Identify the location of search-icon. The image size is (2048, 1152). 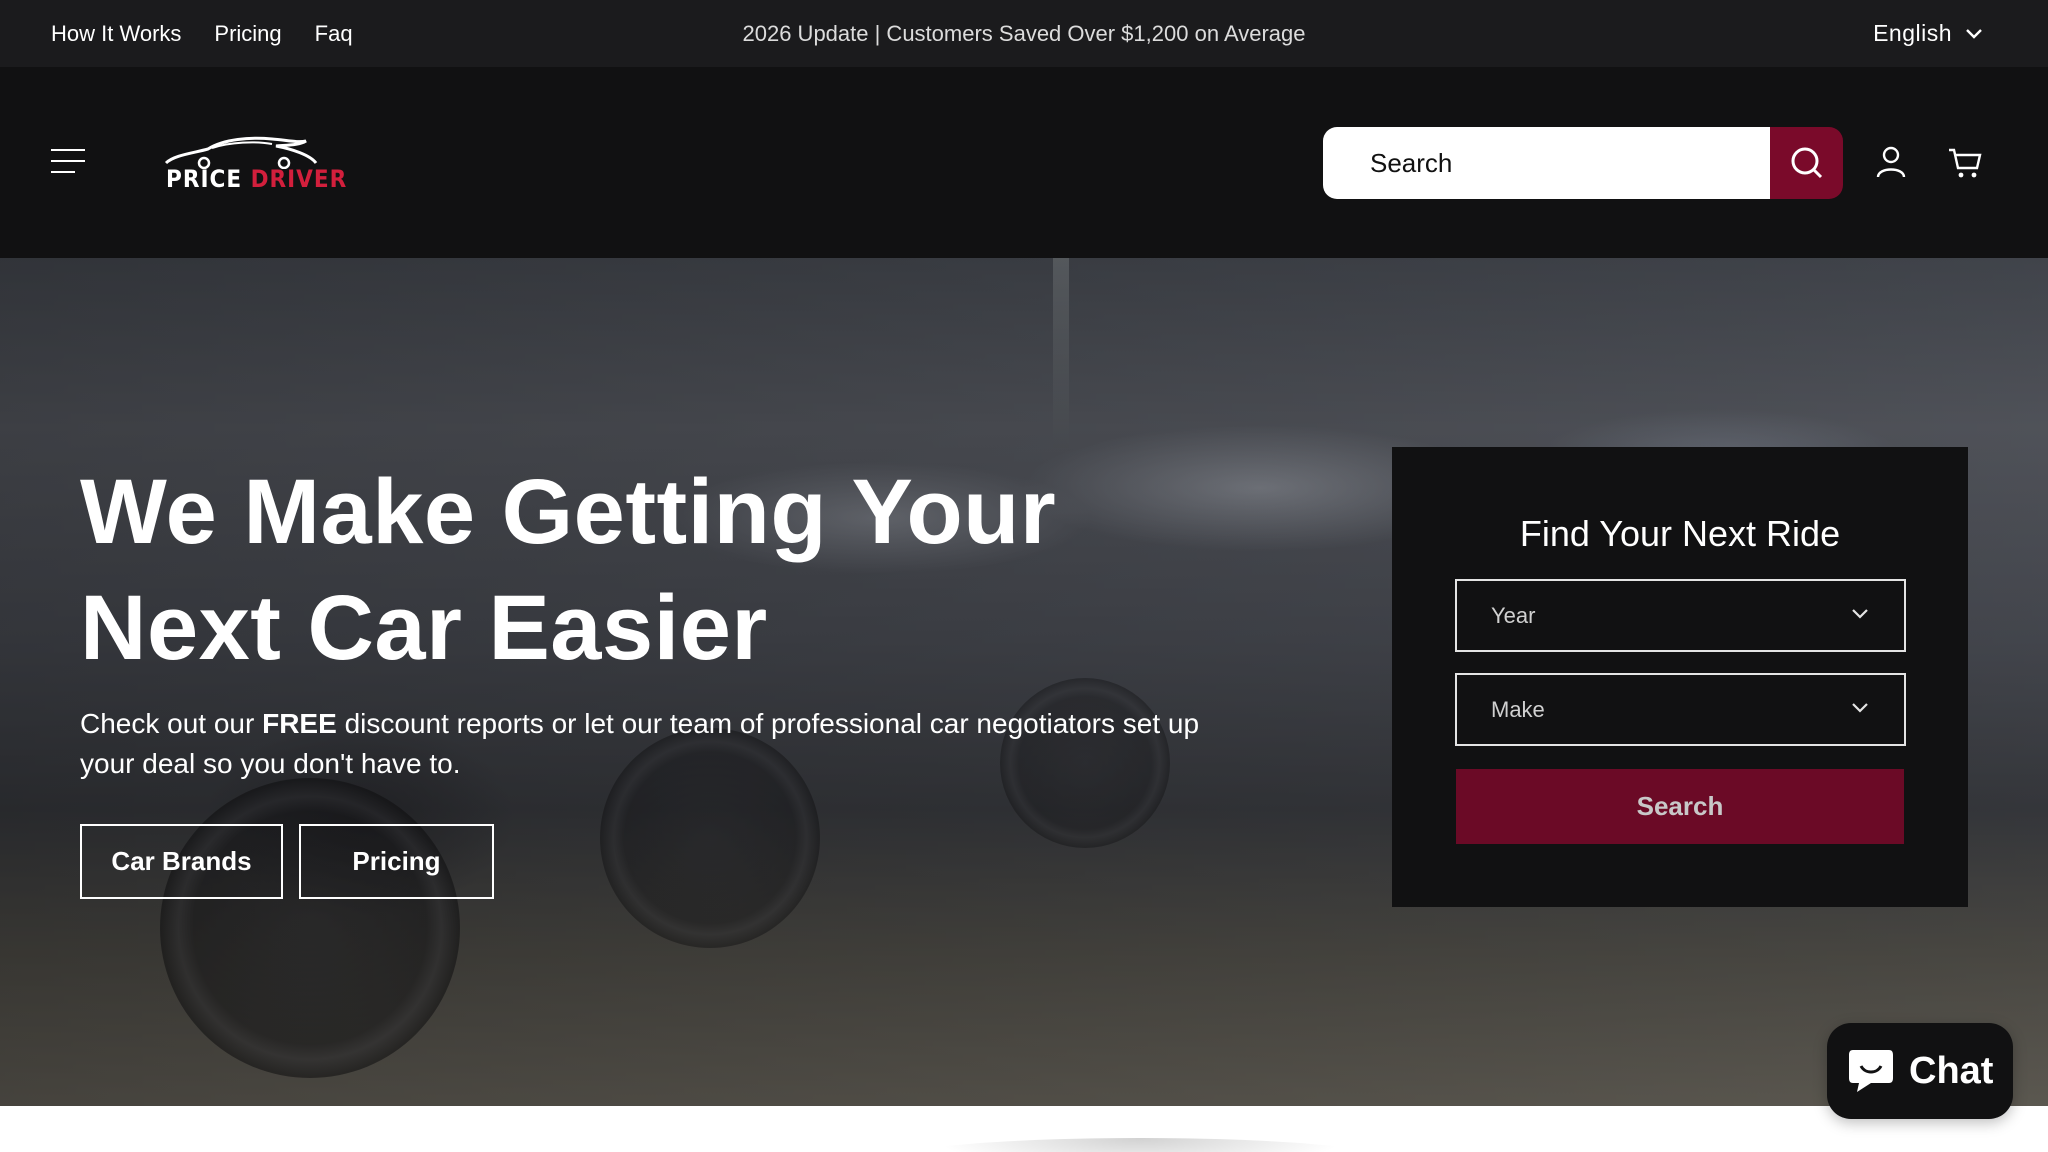
(1806, 163).